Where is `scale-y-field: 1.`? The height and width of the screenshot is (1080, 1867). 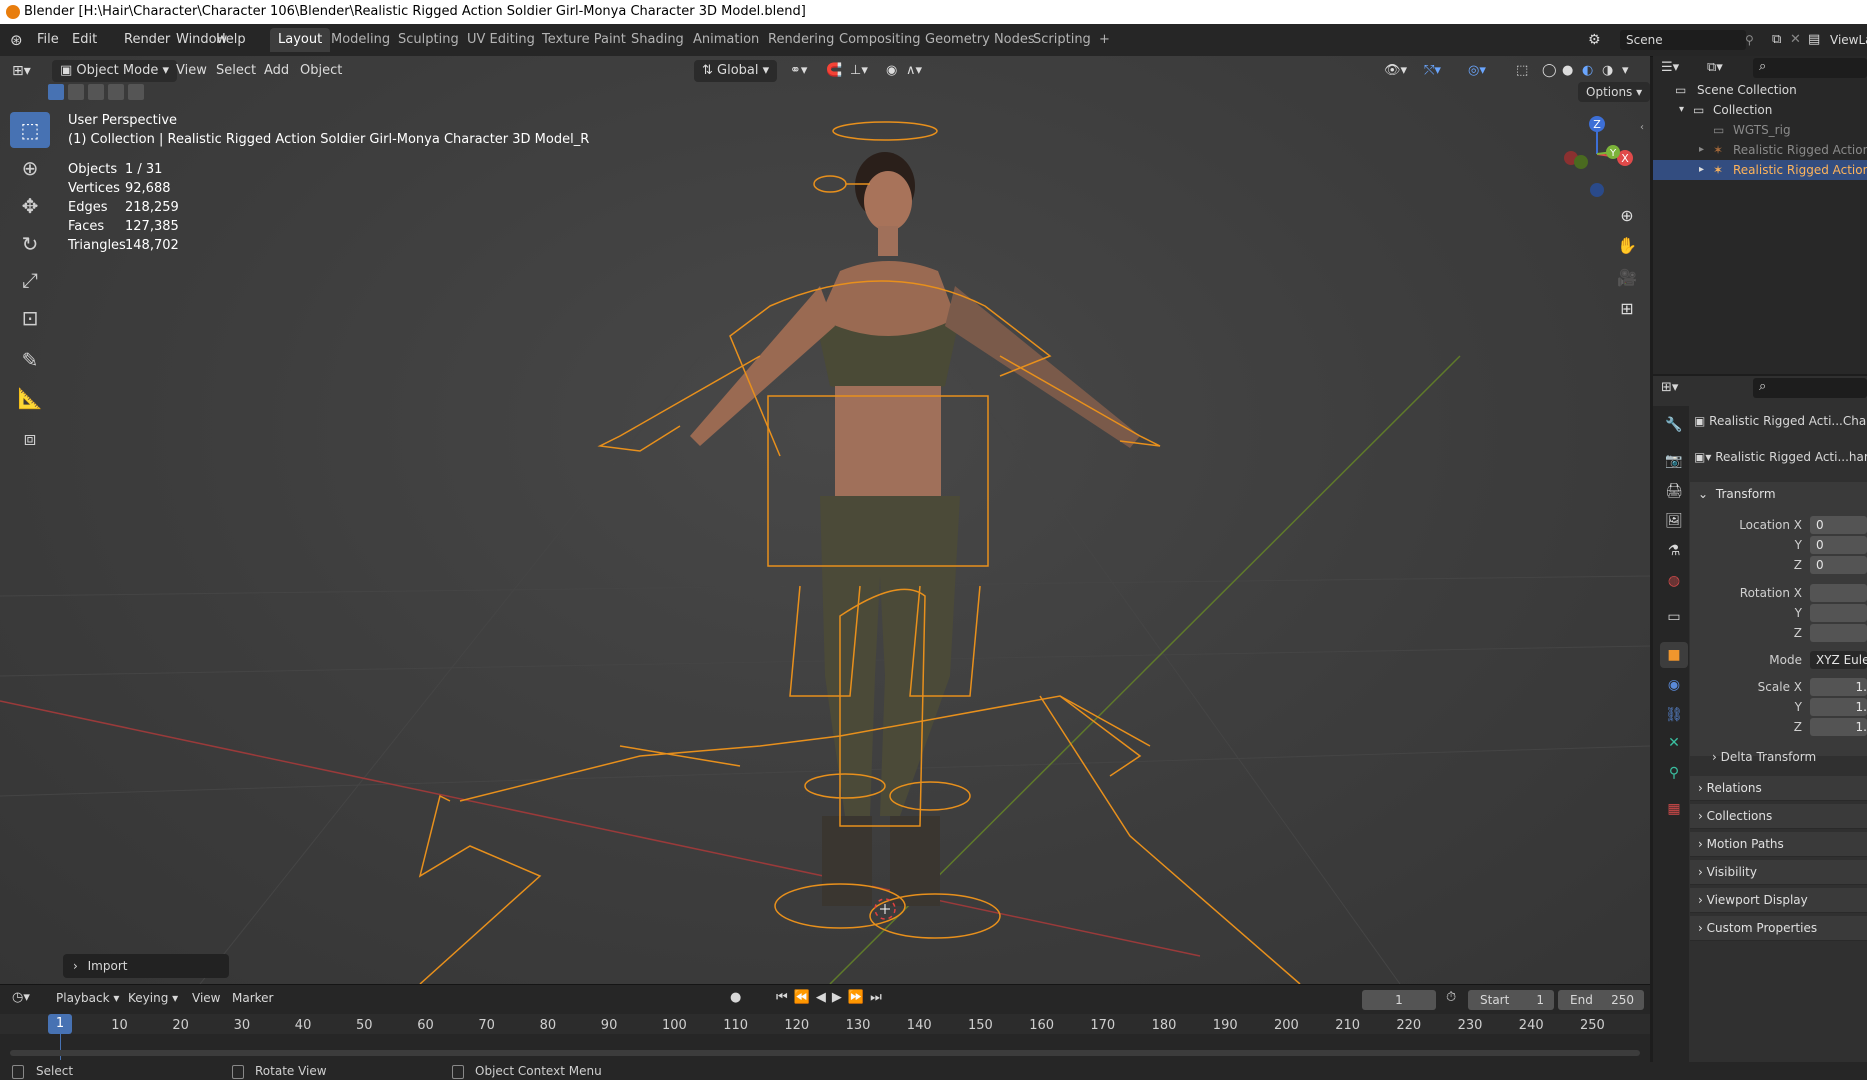 scale-y-field: 1. is located at coordinates (1838, 707).